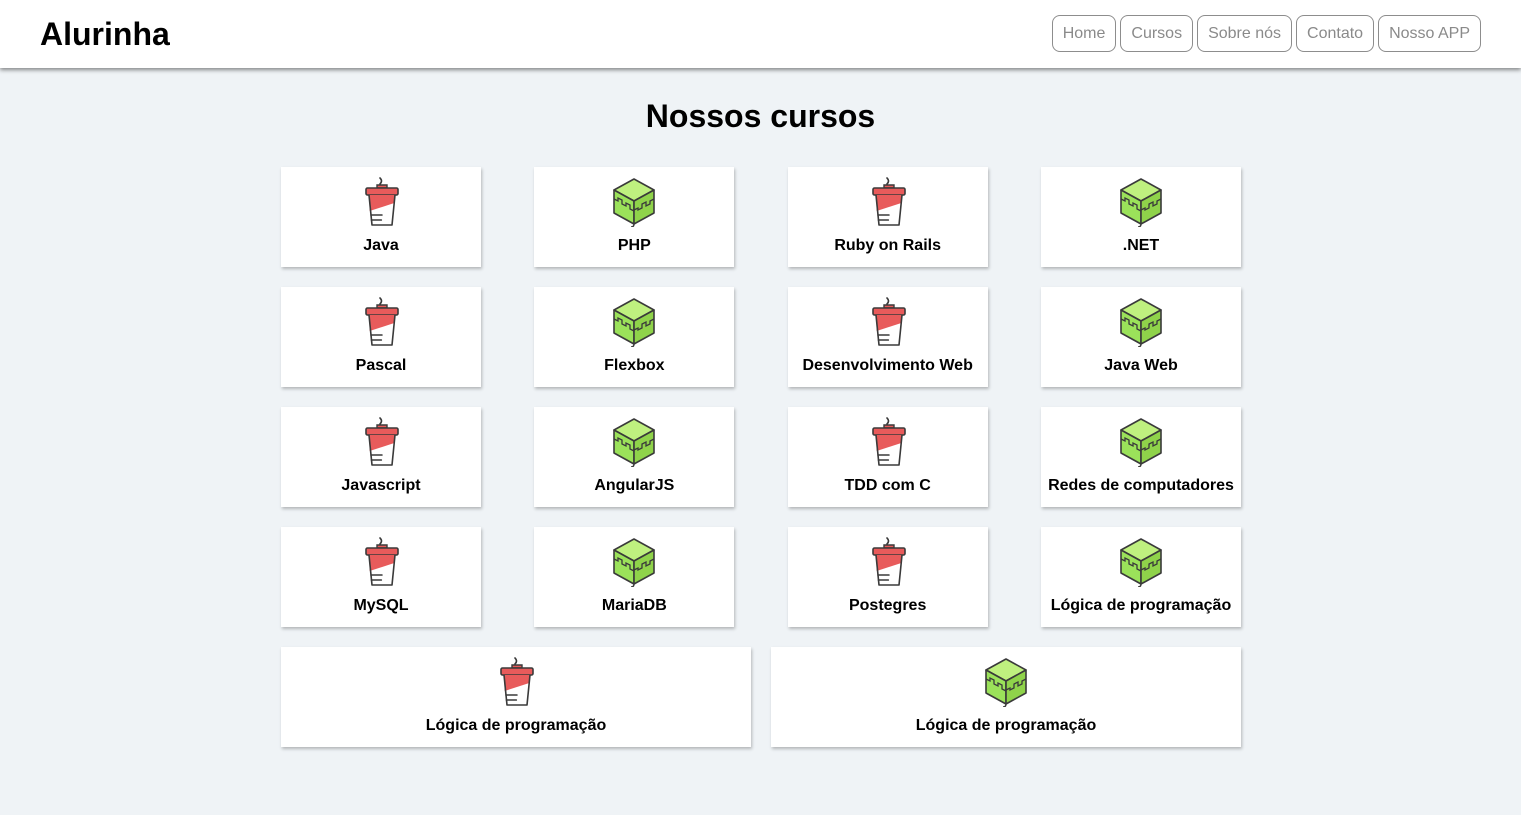 The image size is (1521, 815). I want to click on course-label: Pascal, so click(381, 365).